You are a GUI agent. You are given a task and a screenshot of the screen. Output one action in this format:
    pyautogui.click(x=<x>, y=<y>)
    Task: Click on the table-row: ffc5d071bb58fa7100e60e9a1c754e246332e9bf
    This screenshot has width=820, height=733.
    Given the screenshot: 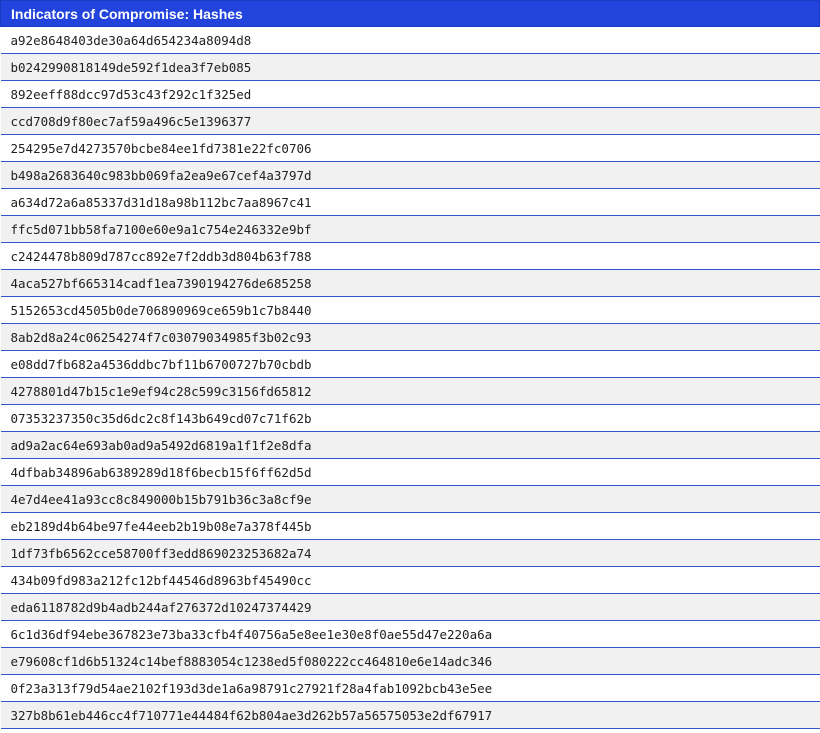 What is the action you would take?
    pyautogui.click(x=410, y=229)
    